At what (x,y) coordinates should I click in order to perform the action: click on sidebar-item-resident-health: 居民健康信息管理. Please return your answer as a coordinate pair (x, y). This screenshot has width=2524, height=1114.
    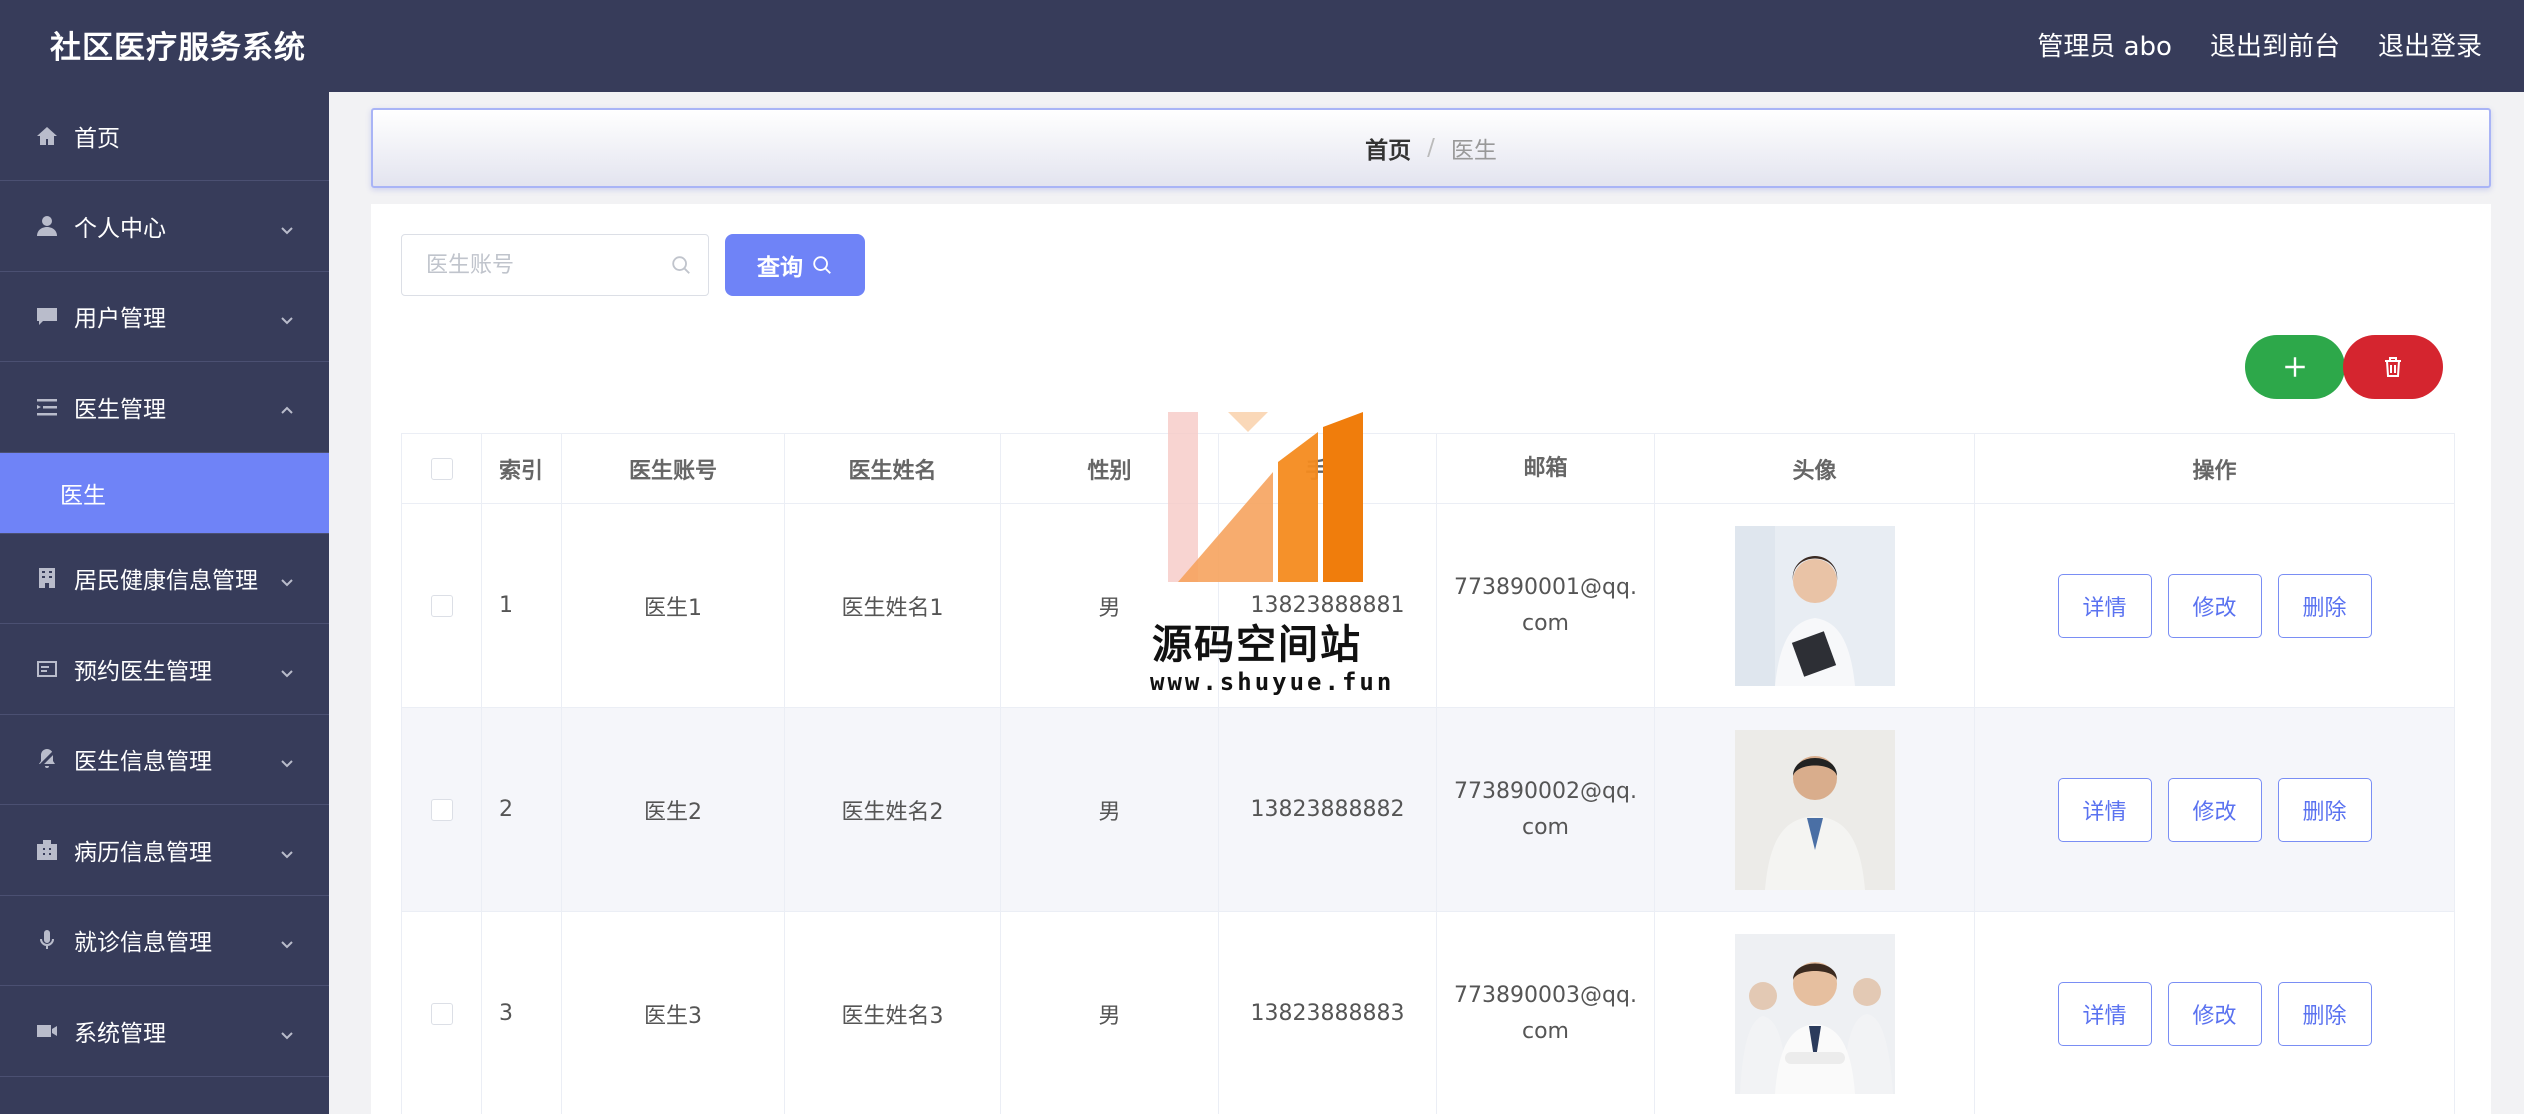
    Looking at the image, I should click on (164, 579).